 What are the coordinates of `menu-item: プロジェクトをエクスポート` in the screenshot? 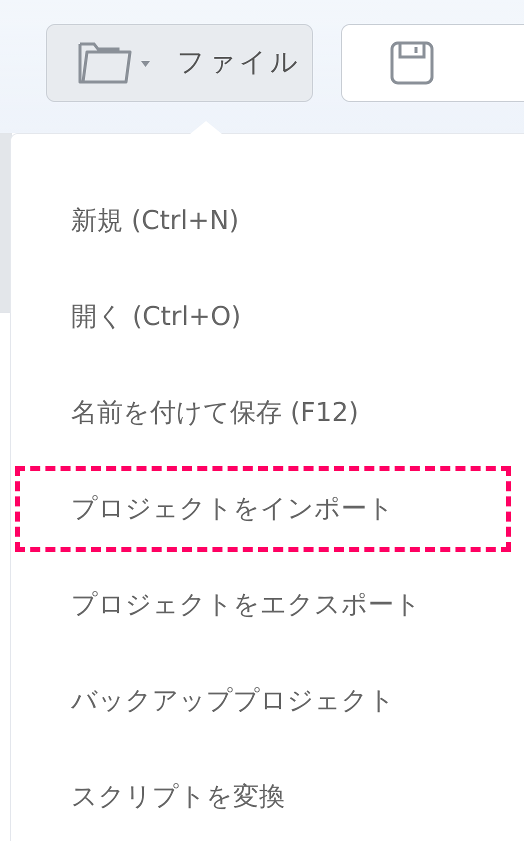 It's located at (263, 605).